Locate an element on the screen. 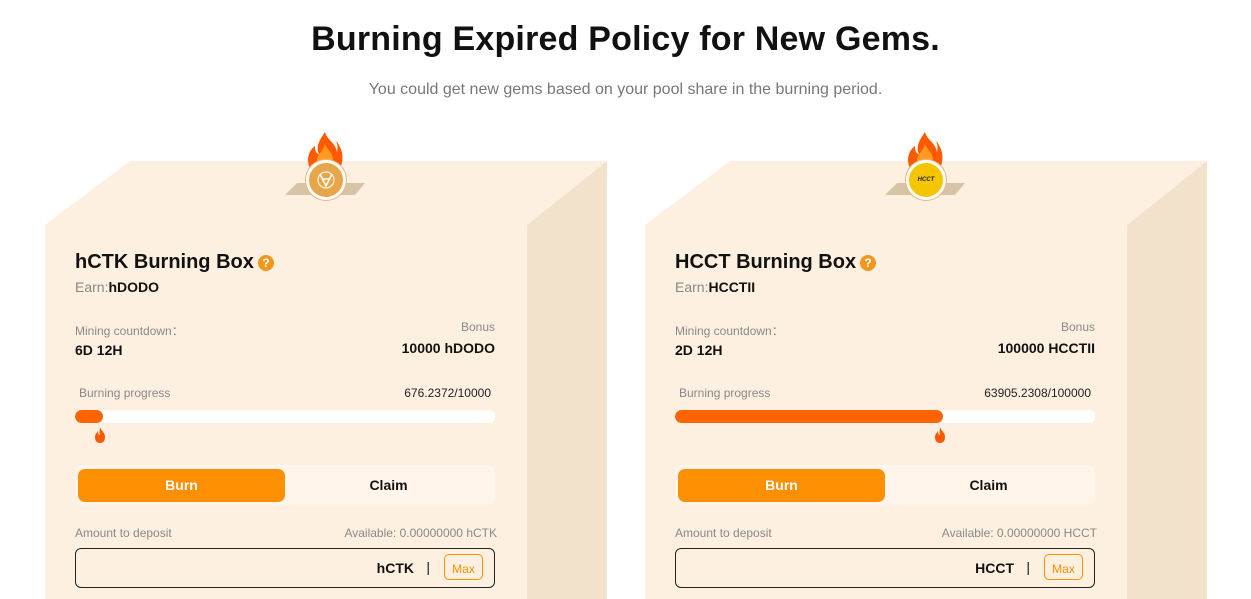 The width and height of the screenshot is (1251, 599). hcct-coin-icon: HCCT is located at coordinates (926, 180).